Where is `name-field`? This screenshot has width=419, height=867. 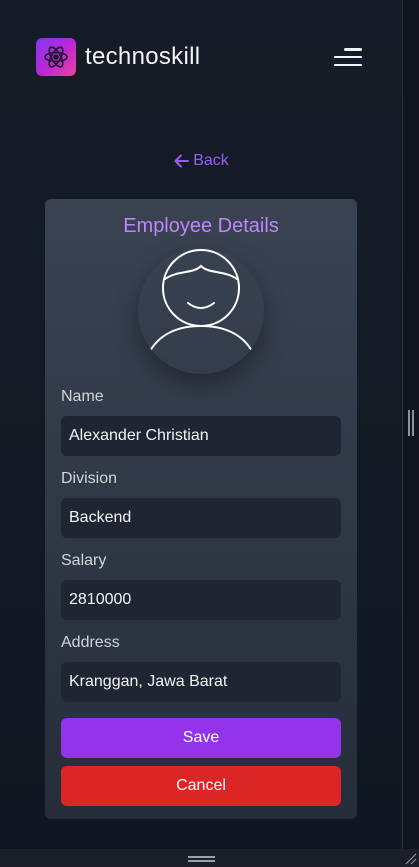
name-field is located at coordinates (201, 436).